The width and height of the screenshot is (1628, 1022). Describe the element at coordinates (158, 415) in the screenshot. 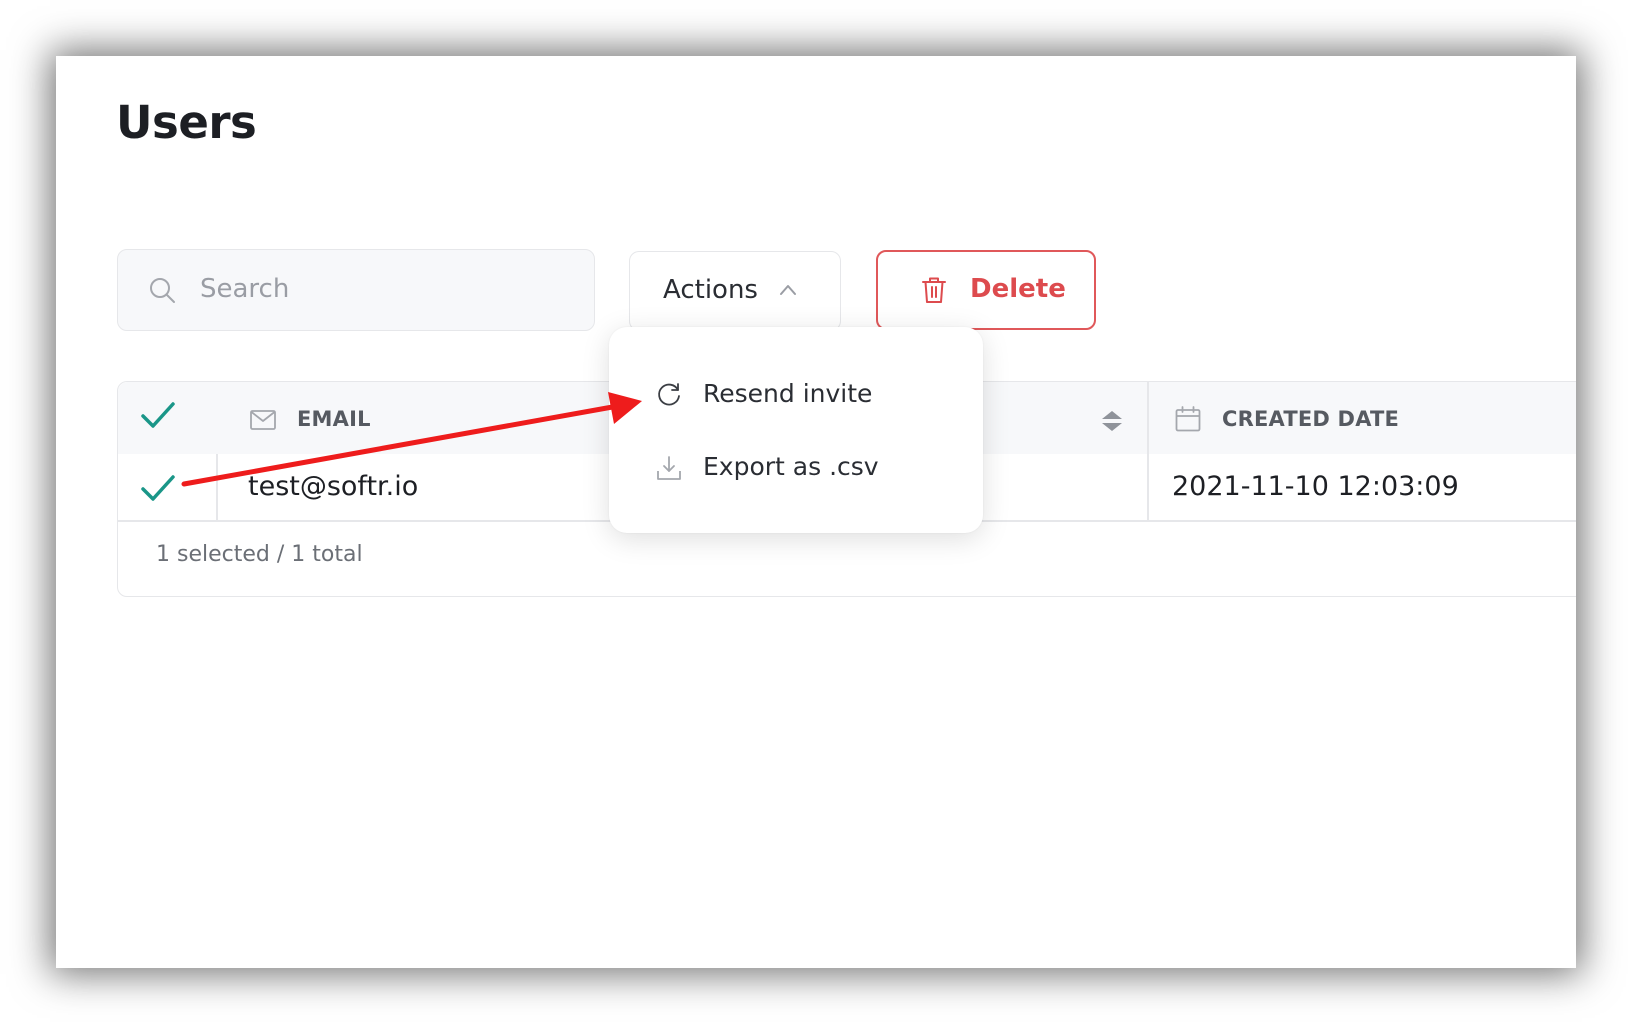

I see `select-all-checkbox` at that location.